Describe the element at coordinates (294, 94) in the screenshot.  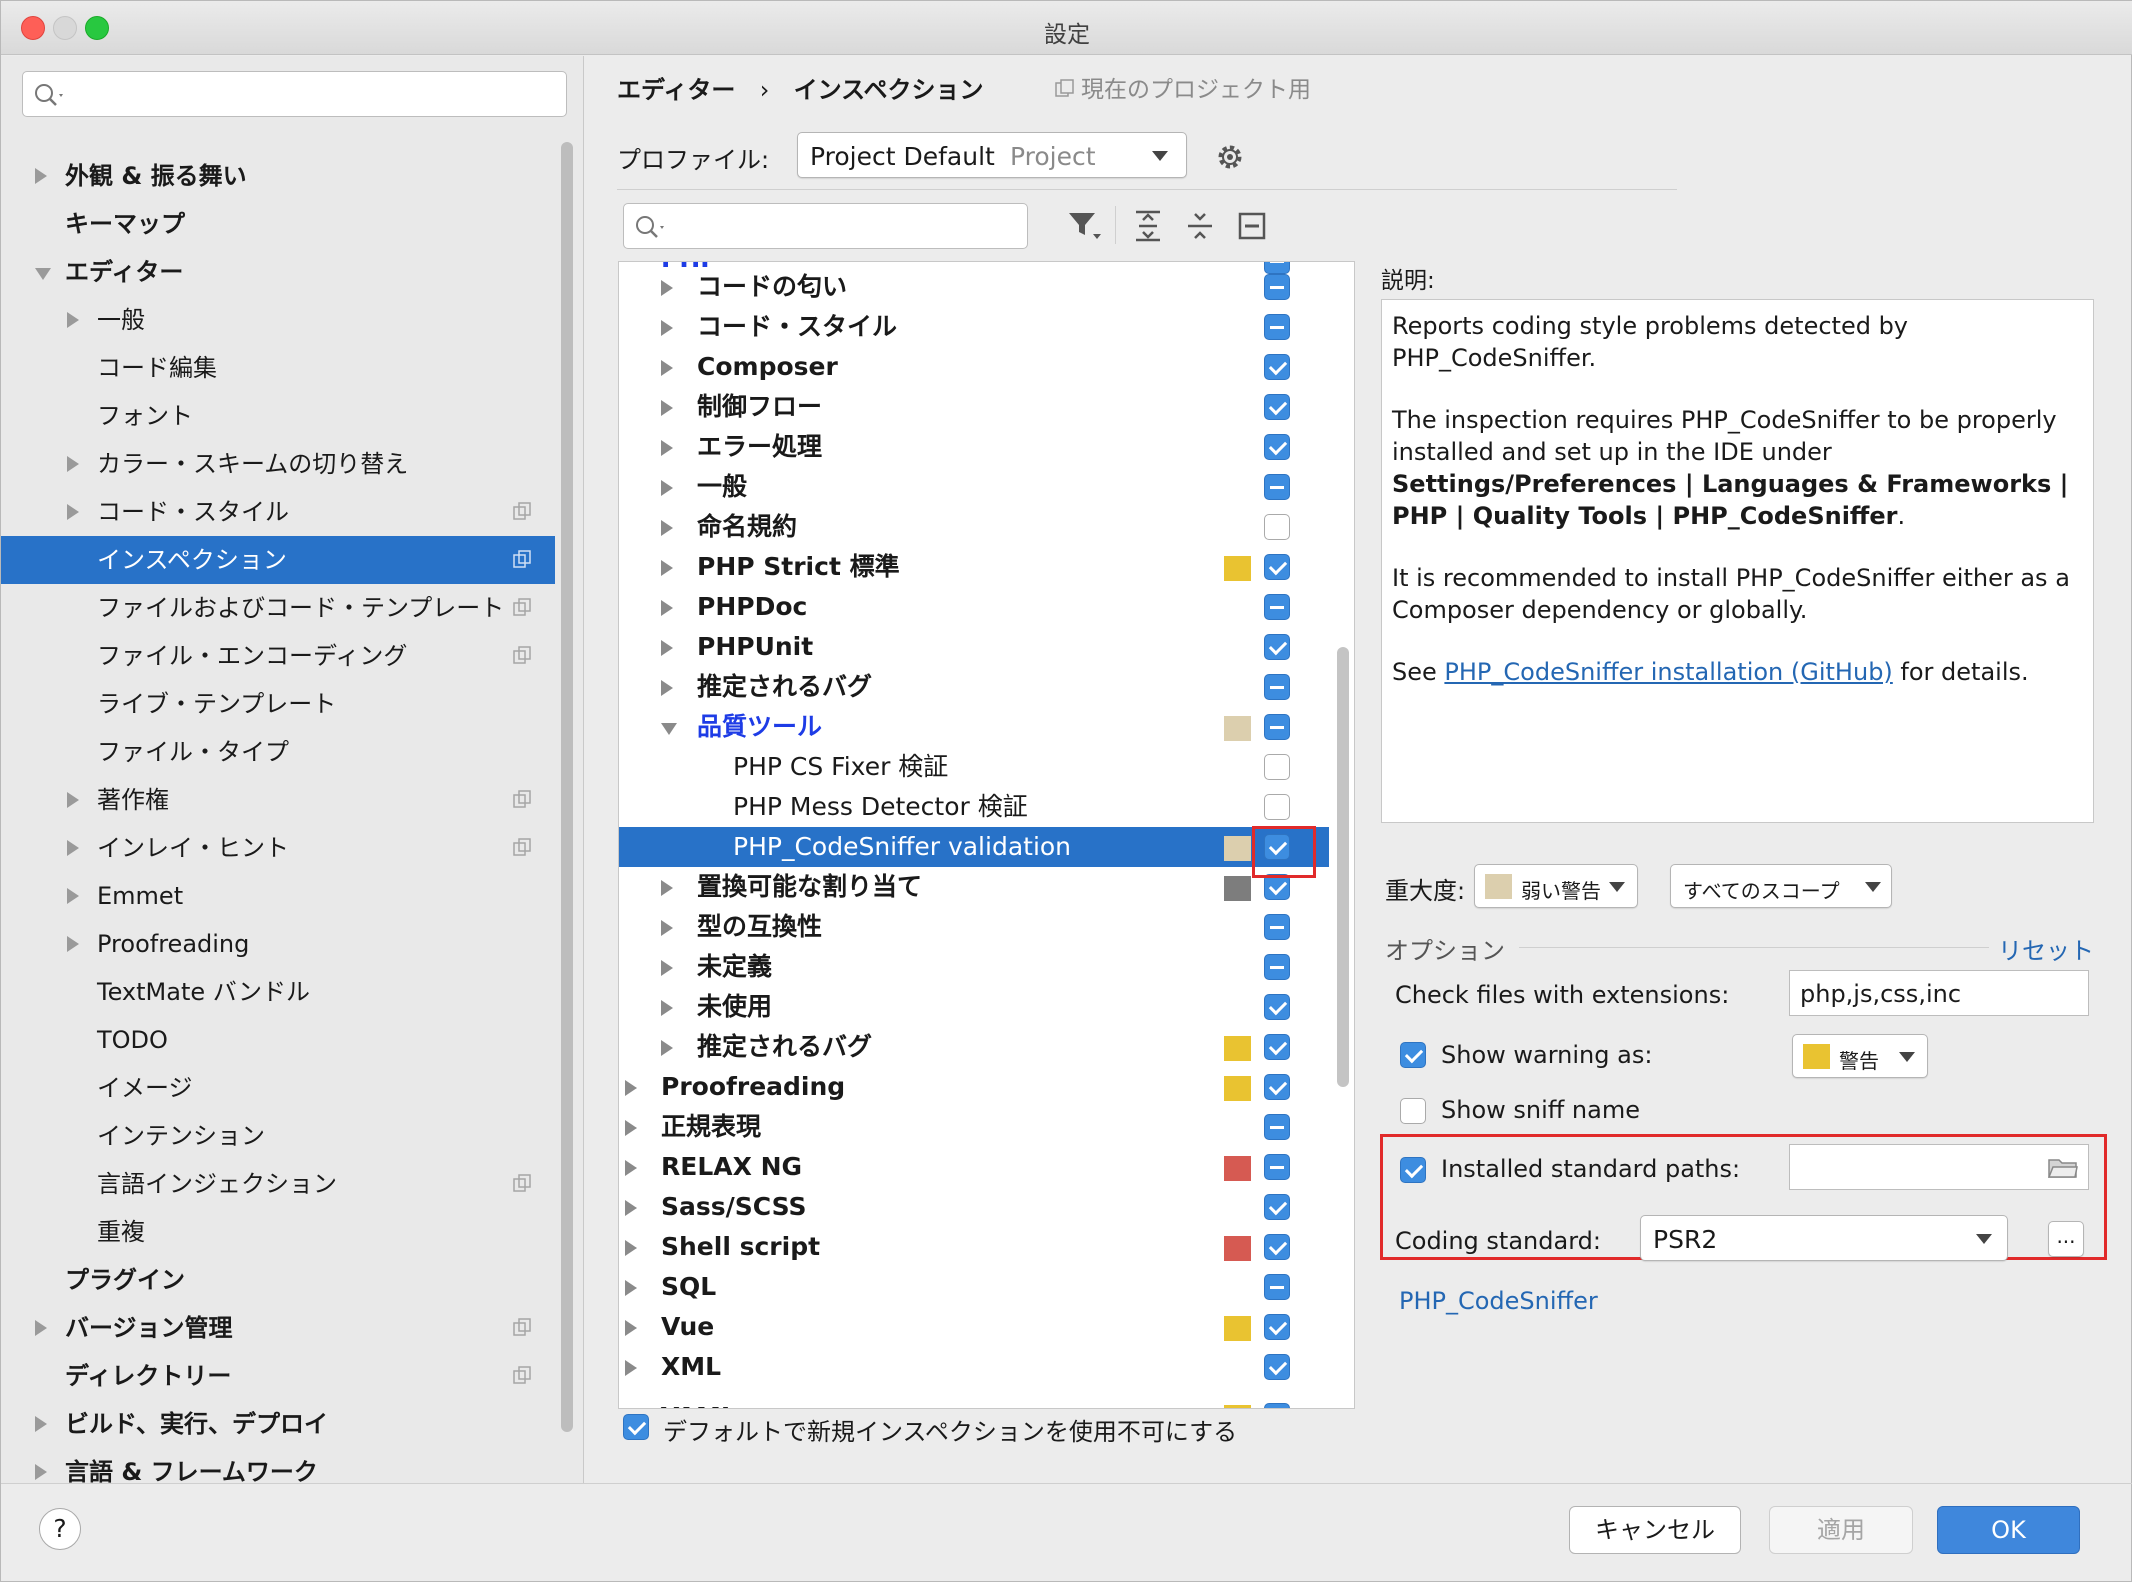
I see `sidebar-search-input` at that location.